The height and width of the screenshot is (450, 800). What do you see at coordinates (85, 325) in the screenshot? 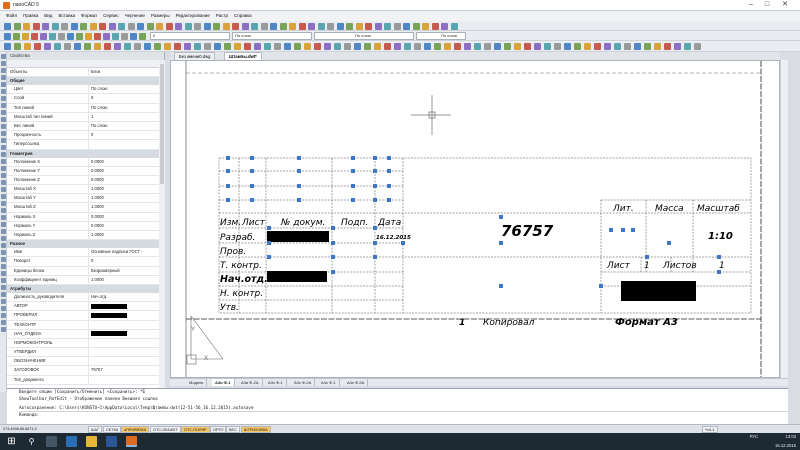
I see `property-row: ТЕХКОНТР` at bounding box center [85, 325].